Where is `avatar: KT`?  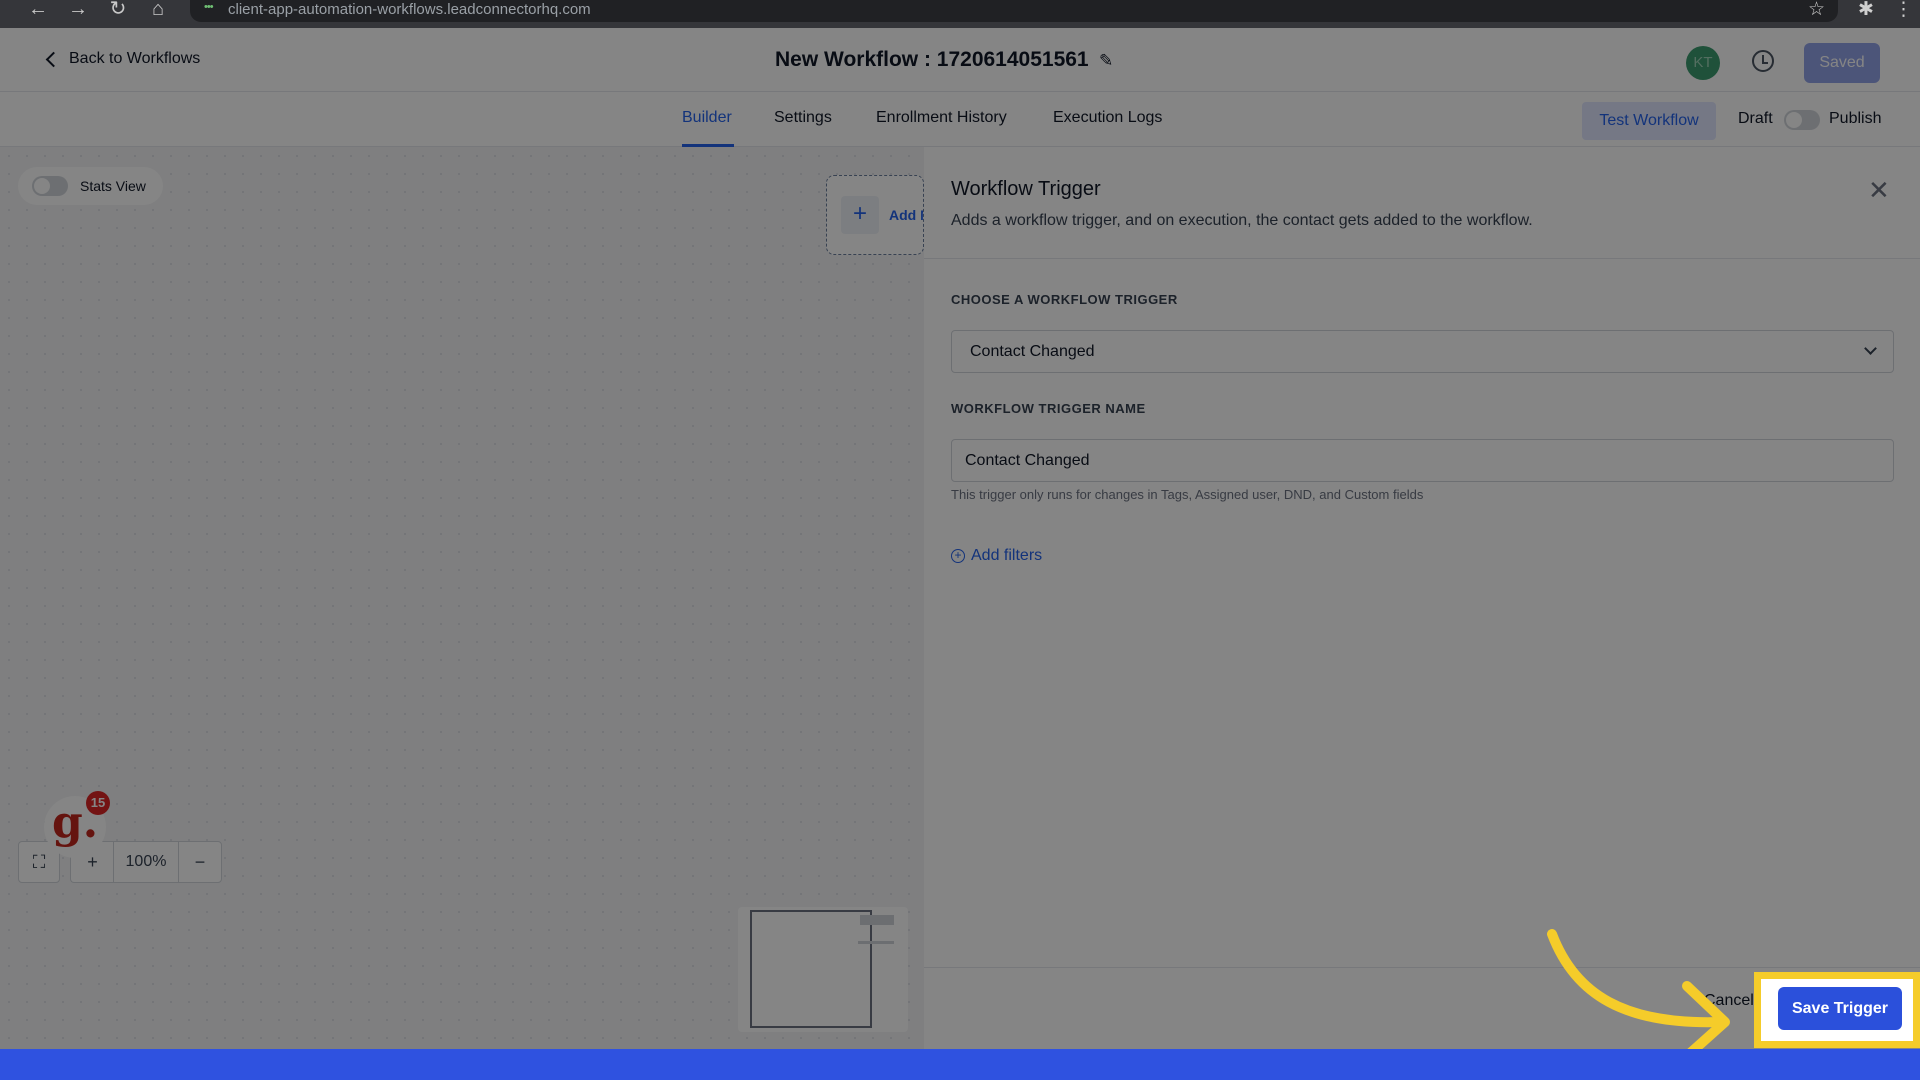 avatar: KT is located at coordinates (1703, 63).